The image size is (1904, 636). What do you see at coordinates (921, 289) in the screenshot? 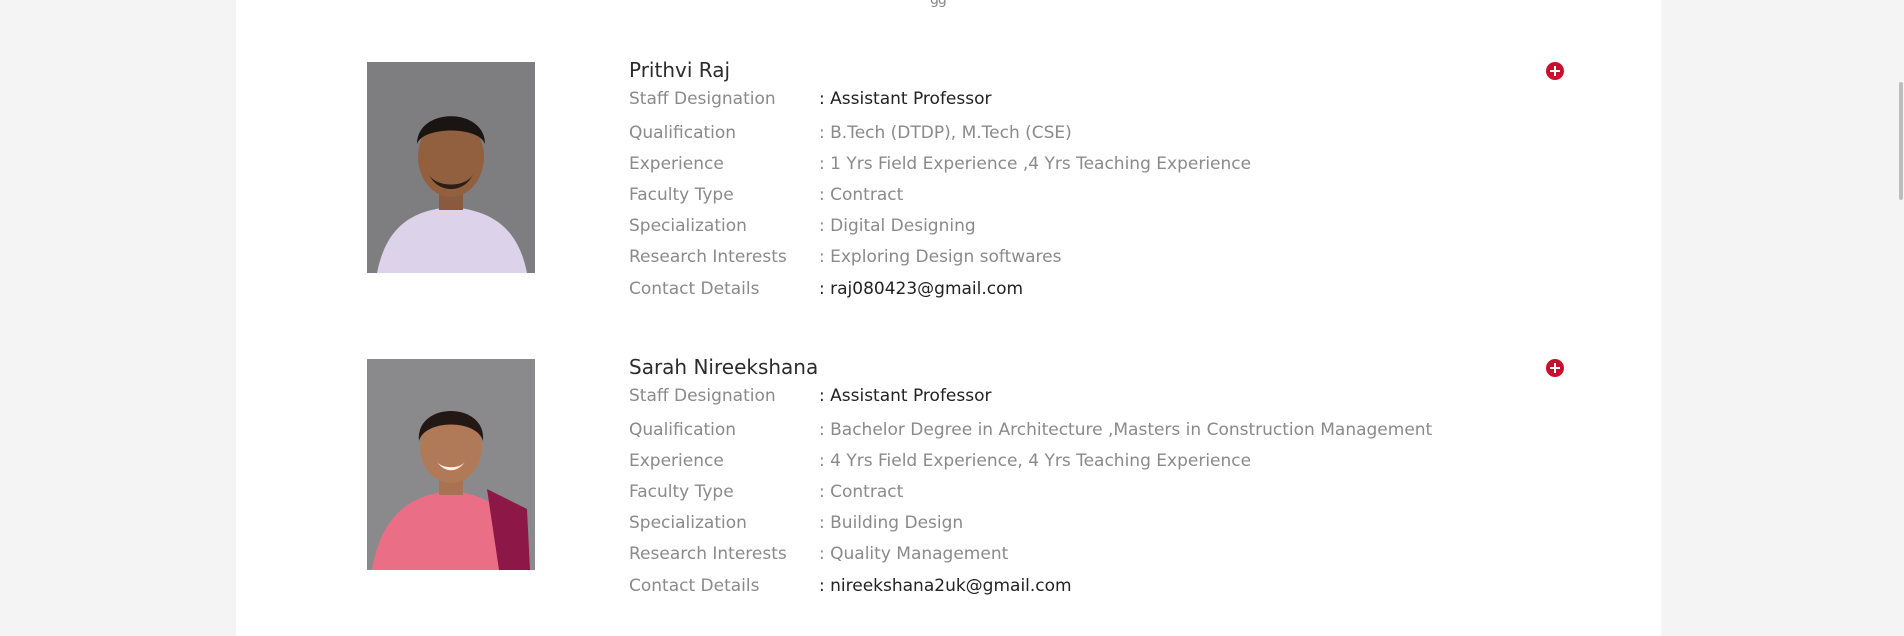
I see `contact-value: : raj080423@gmail.com` at bounding box center [921, 289].